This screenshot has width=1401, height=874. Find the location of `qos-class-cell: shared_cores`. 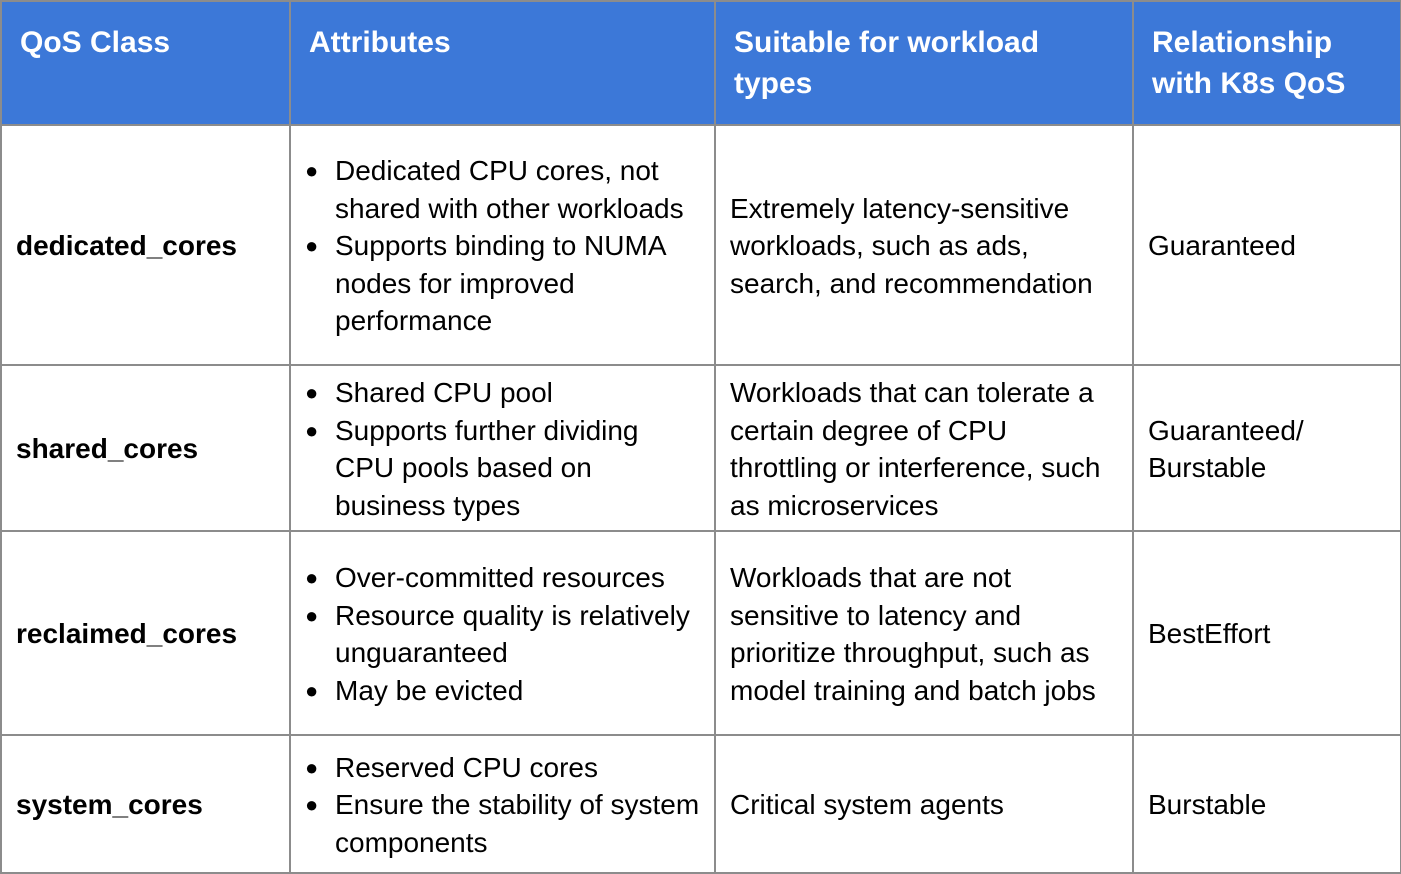

qos-class-cell: shared_cores is located at coordinates (145, 448).